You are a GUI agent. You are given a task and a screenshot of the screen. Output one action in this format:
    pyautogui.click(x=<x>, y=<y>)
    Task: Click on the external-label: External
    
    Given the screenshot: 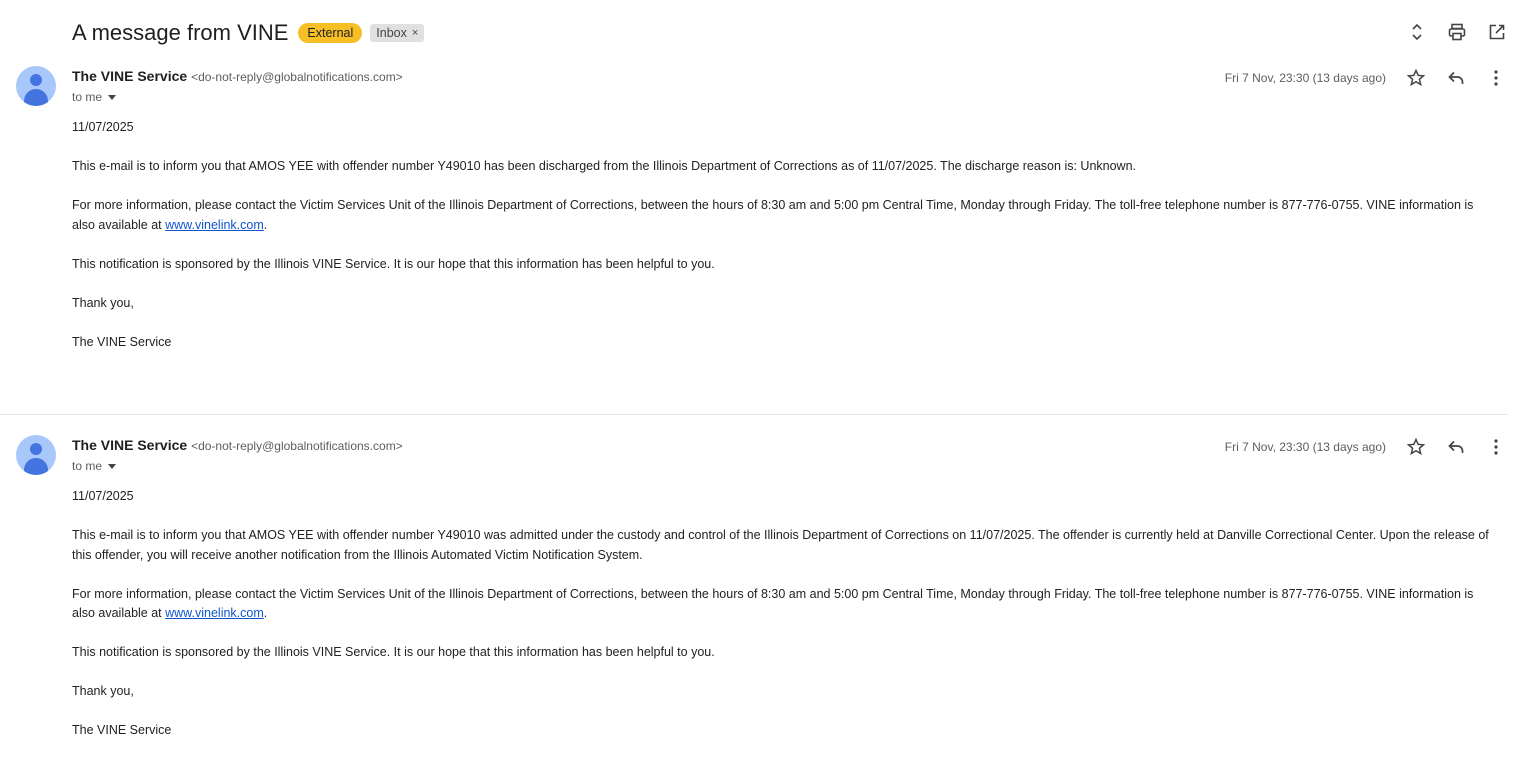 What is the action you would take?
    pyautogui.click(x=330, y=33)
    